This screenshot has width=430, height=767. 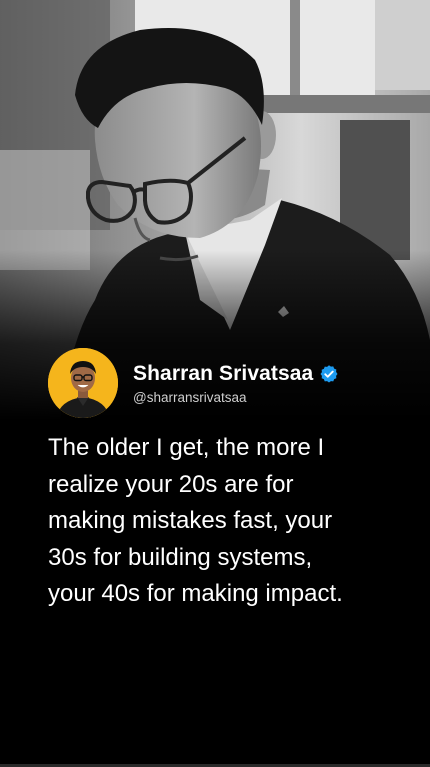 I want to click on avatar, so click(x=83, y=383).